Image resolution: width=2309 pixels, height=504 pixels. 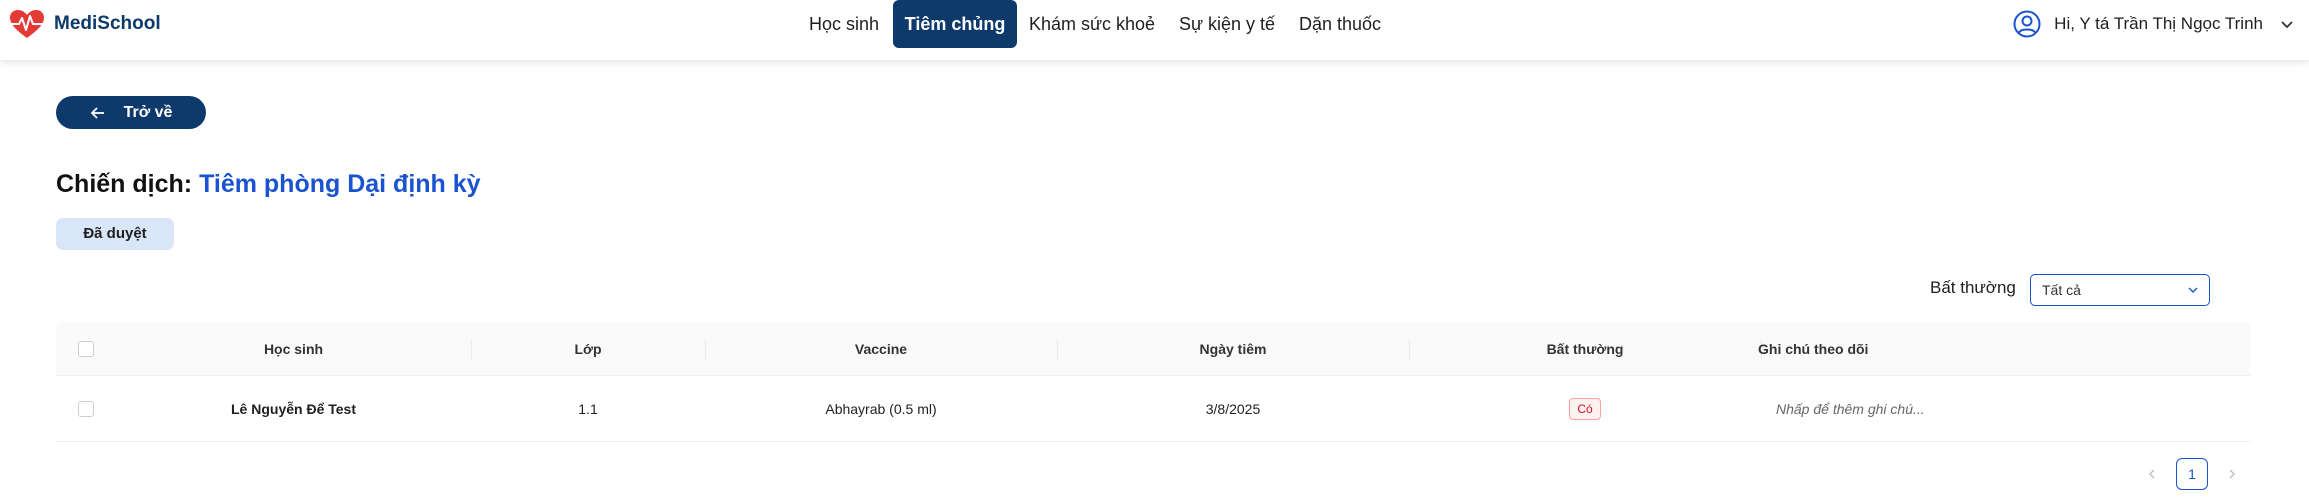 I want to click on pagination: 1, so click(x=2196, y=474).